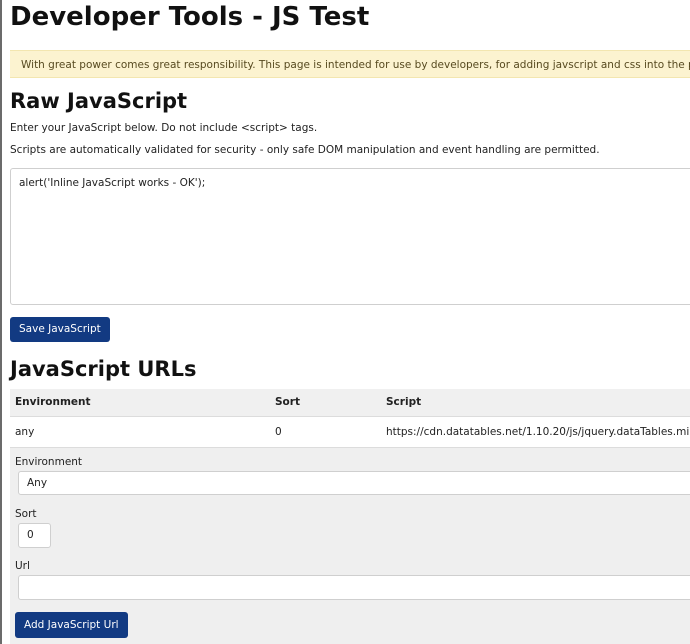  I want to click on cell-sort: 0, so click(278, 432).